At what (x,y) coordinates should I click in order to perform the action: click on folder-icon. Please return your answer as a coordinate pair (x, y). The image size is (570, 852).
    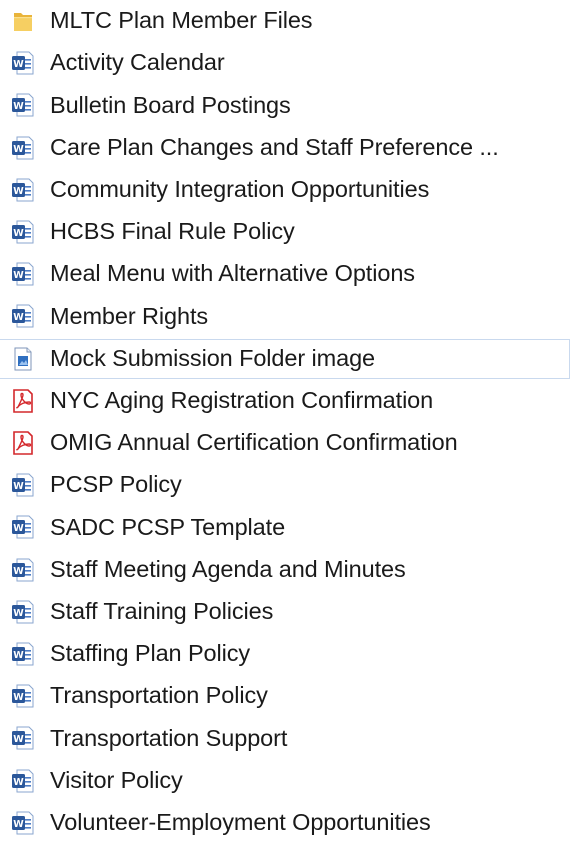
    Looking at the image, I should click on (23, 21).